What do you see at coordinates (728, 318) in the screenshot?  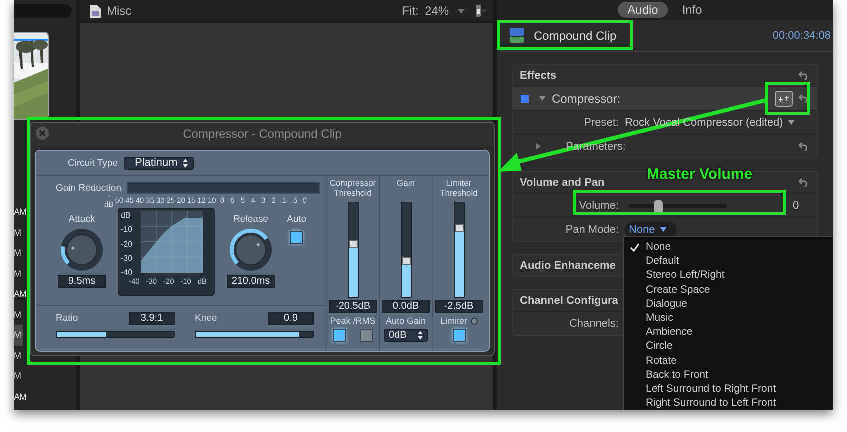 I see `menu-item: Music` at bounding box center [728, 318].